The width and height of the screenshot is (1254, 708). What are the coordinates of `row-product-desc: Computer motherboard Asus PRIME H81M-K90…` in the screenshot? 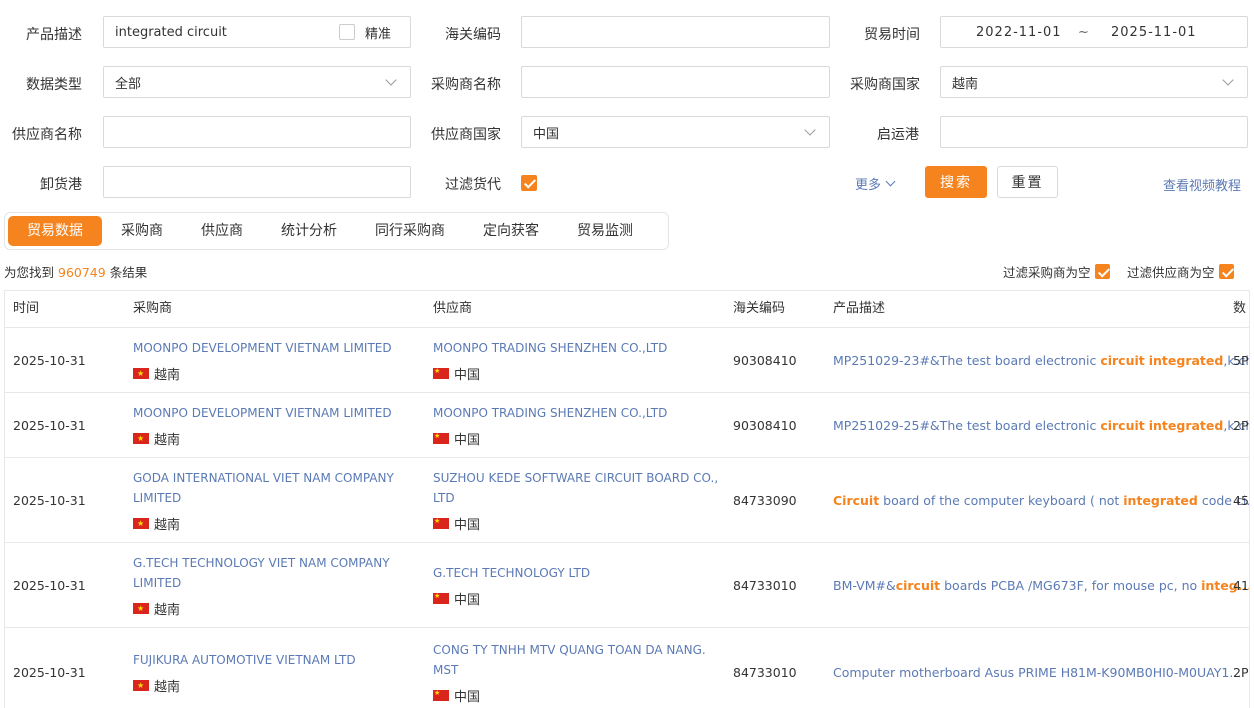 It's located at (1037, 672).